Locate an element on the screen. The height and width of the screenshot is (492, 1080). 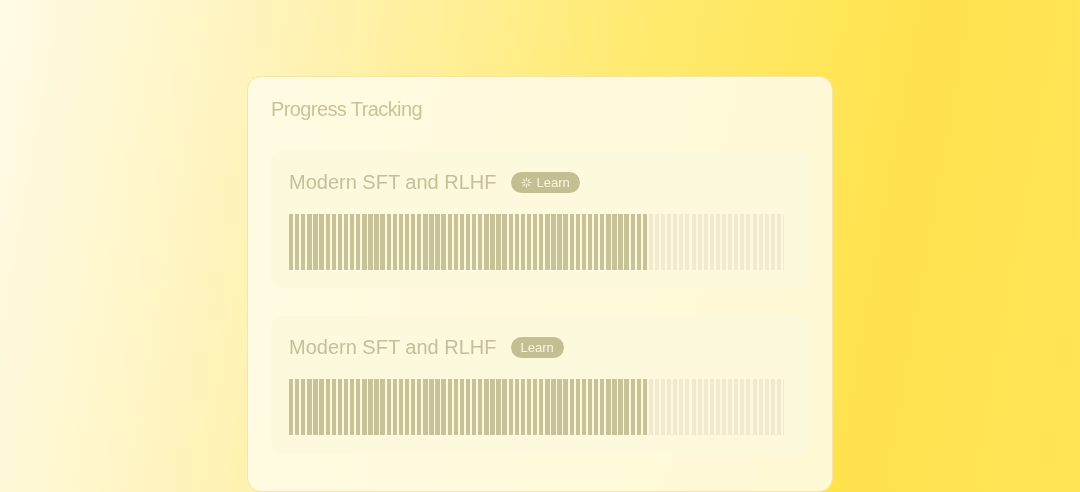
card-title: Progress Tracking is located at coordinates (347, 109).